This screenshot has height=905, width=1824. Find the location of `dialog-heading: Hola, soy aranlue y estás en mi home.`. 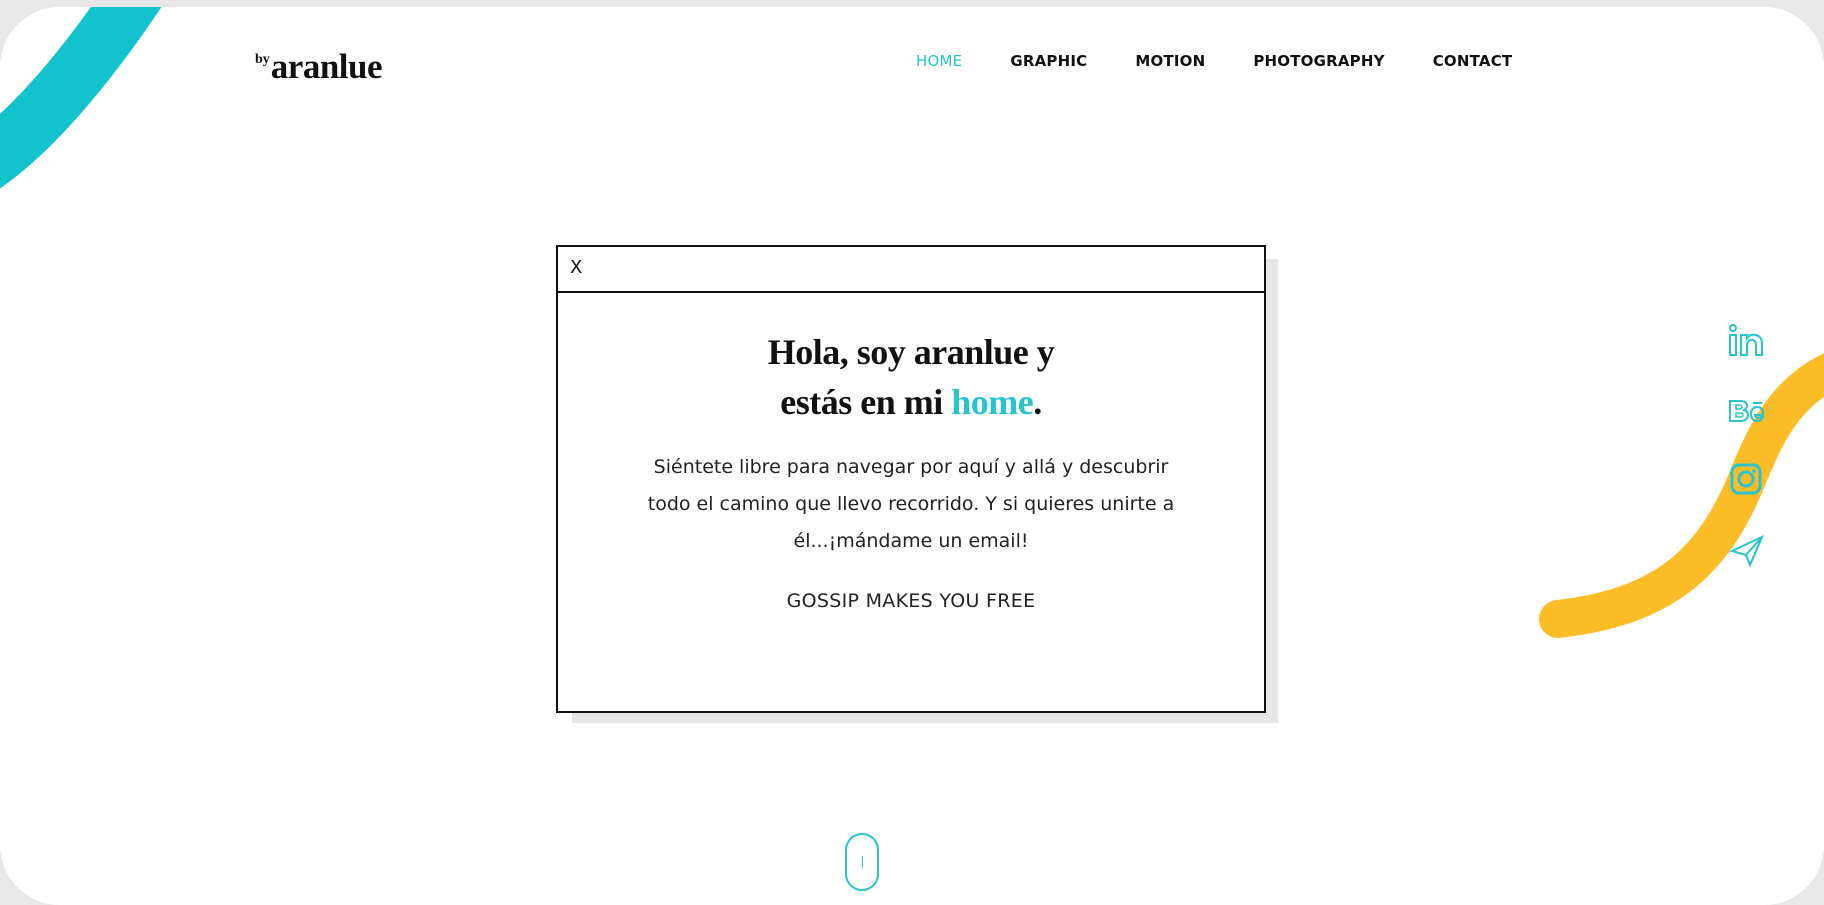

dialog-heading: Hola, soy aranlue y estás en mi home. is located at coordinates (911, 377).